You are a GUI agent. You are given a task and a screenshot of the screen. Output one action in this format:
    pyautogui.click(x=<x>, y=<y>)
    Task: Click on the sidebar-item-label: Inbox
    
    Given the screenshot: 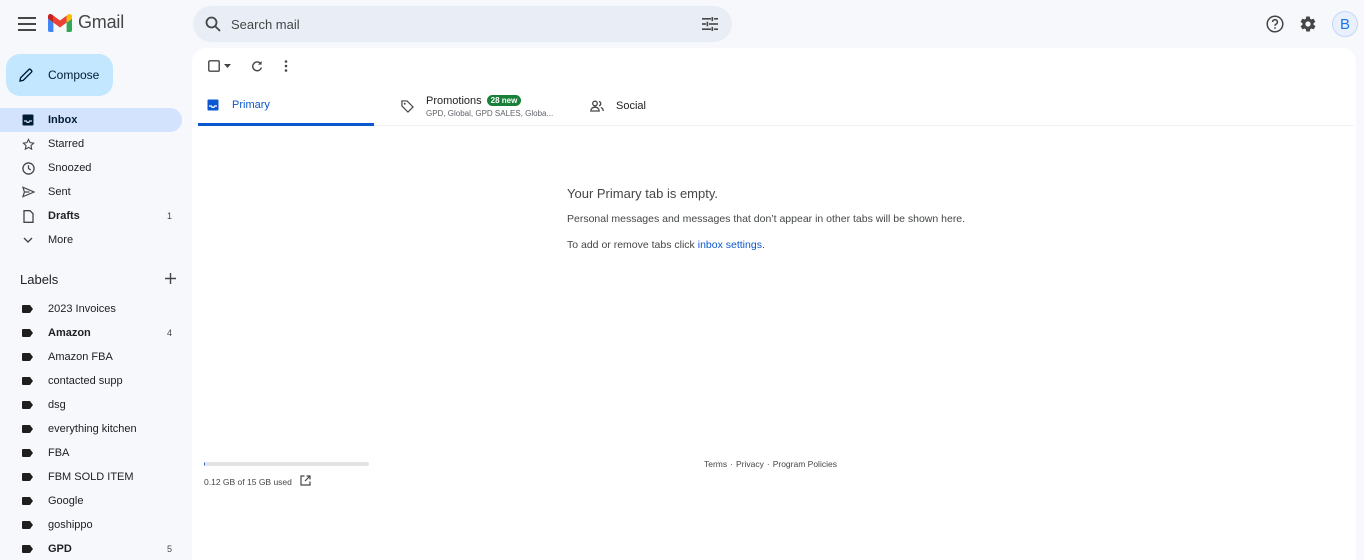 What is the action you would take?
    pyautogui.click(x=63, y=120)
    